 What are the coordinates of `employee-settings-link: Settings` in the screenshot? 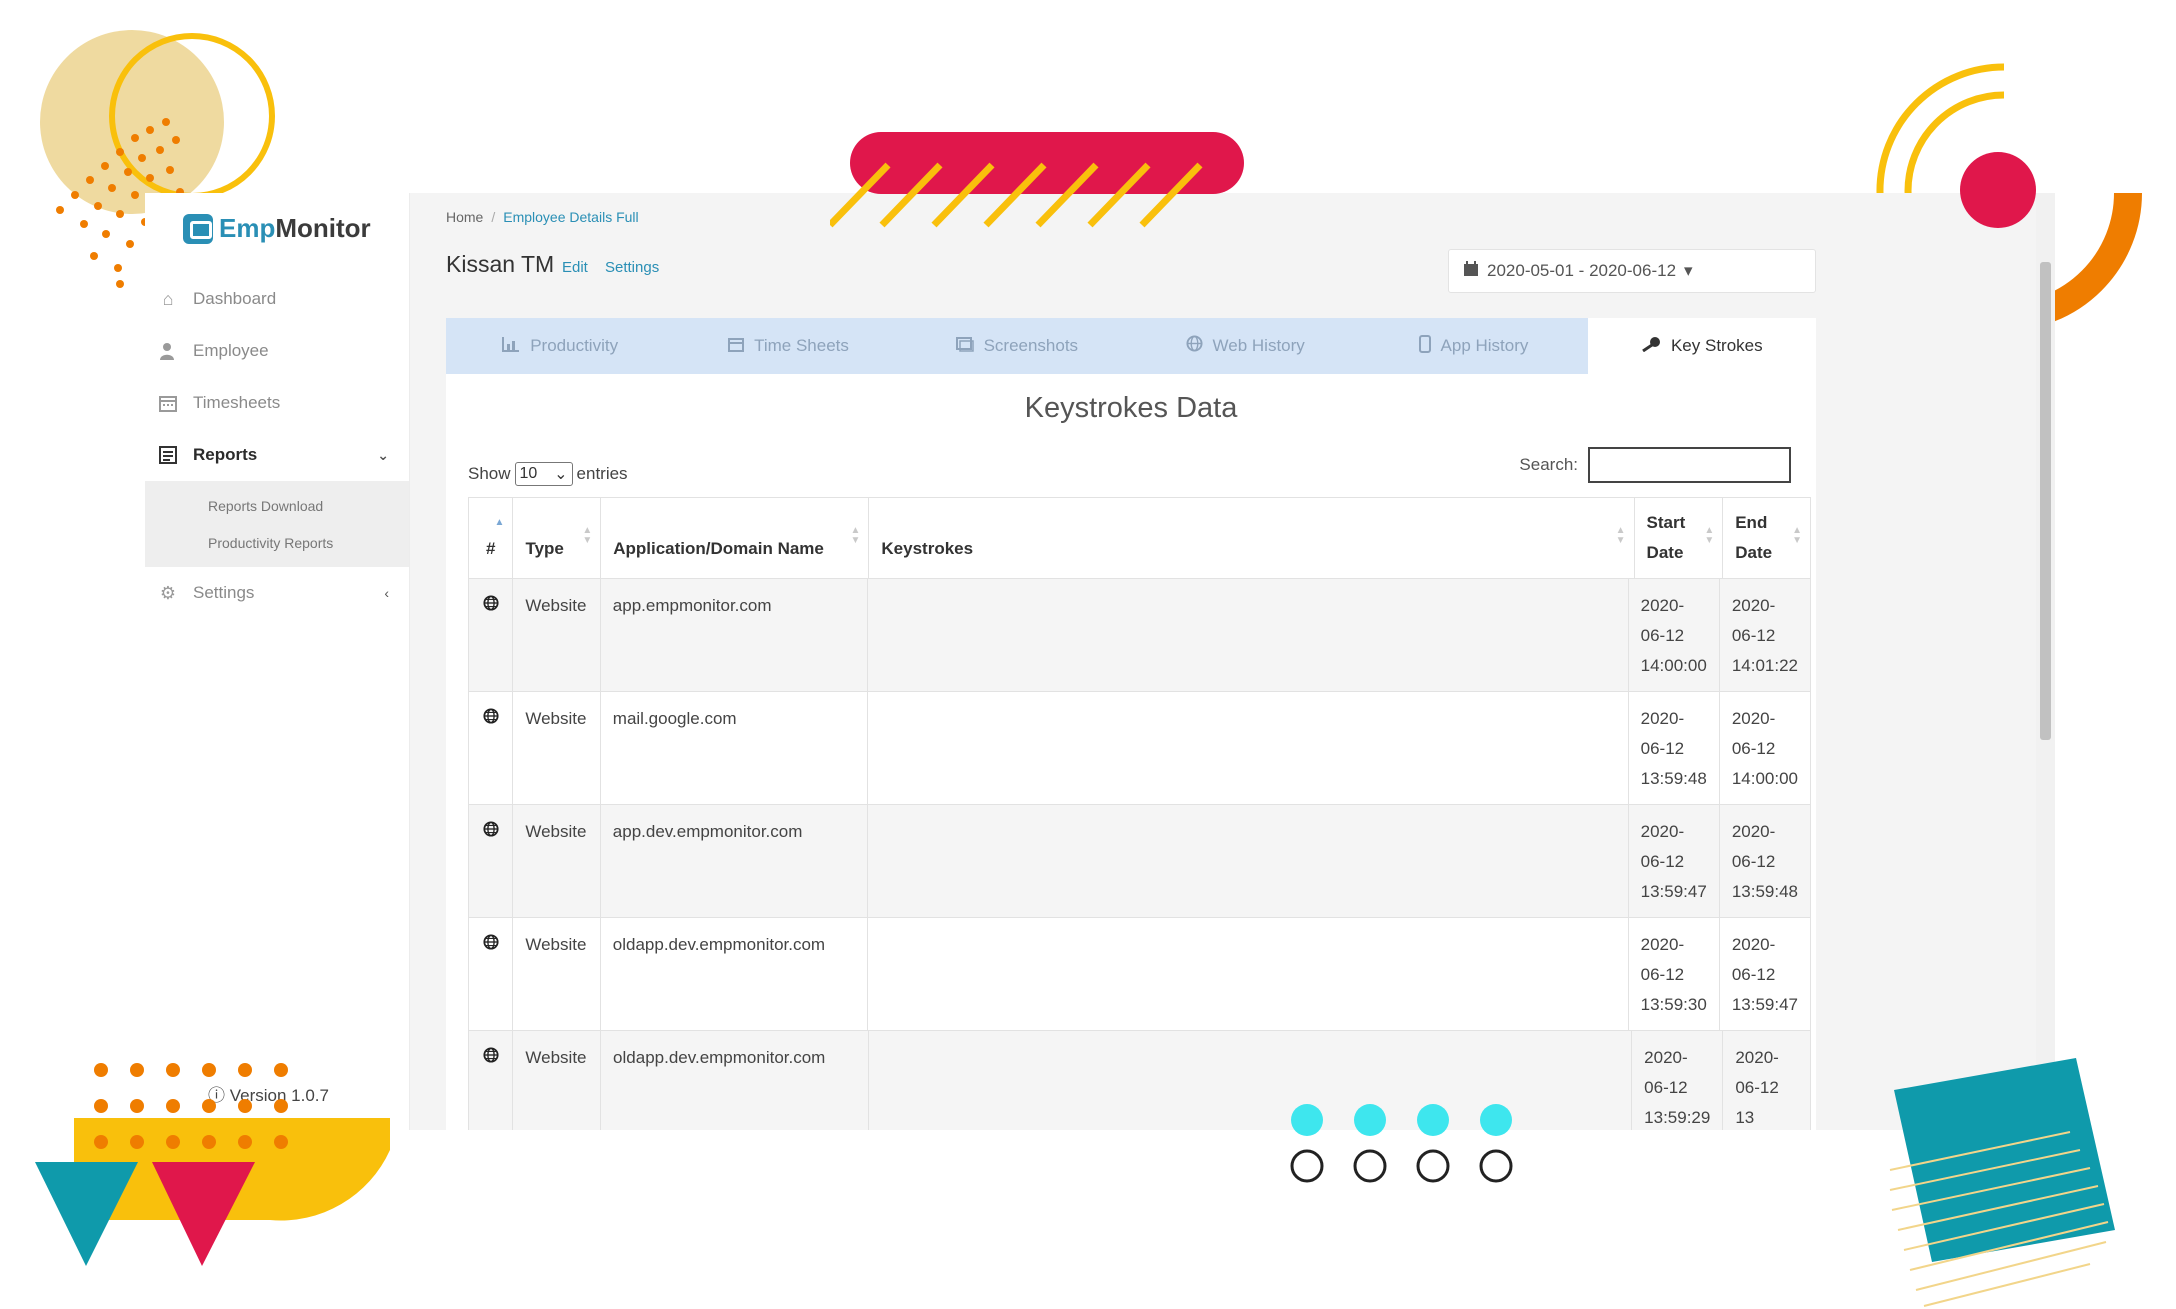 It's located at (632, 267).